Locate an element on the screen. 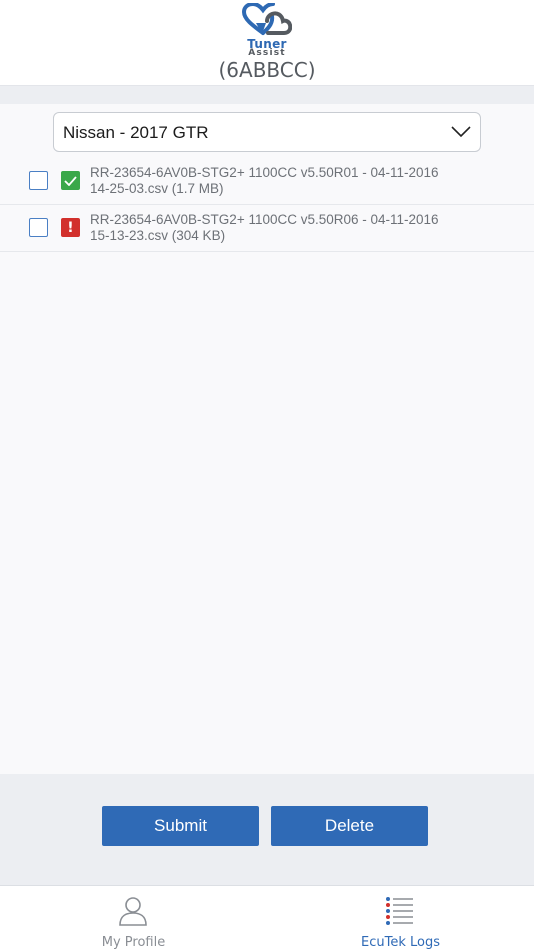  exclamation-icon: ! is located at coordinates (70, 227).